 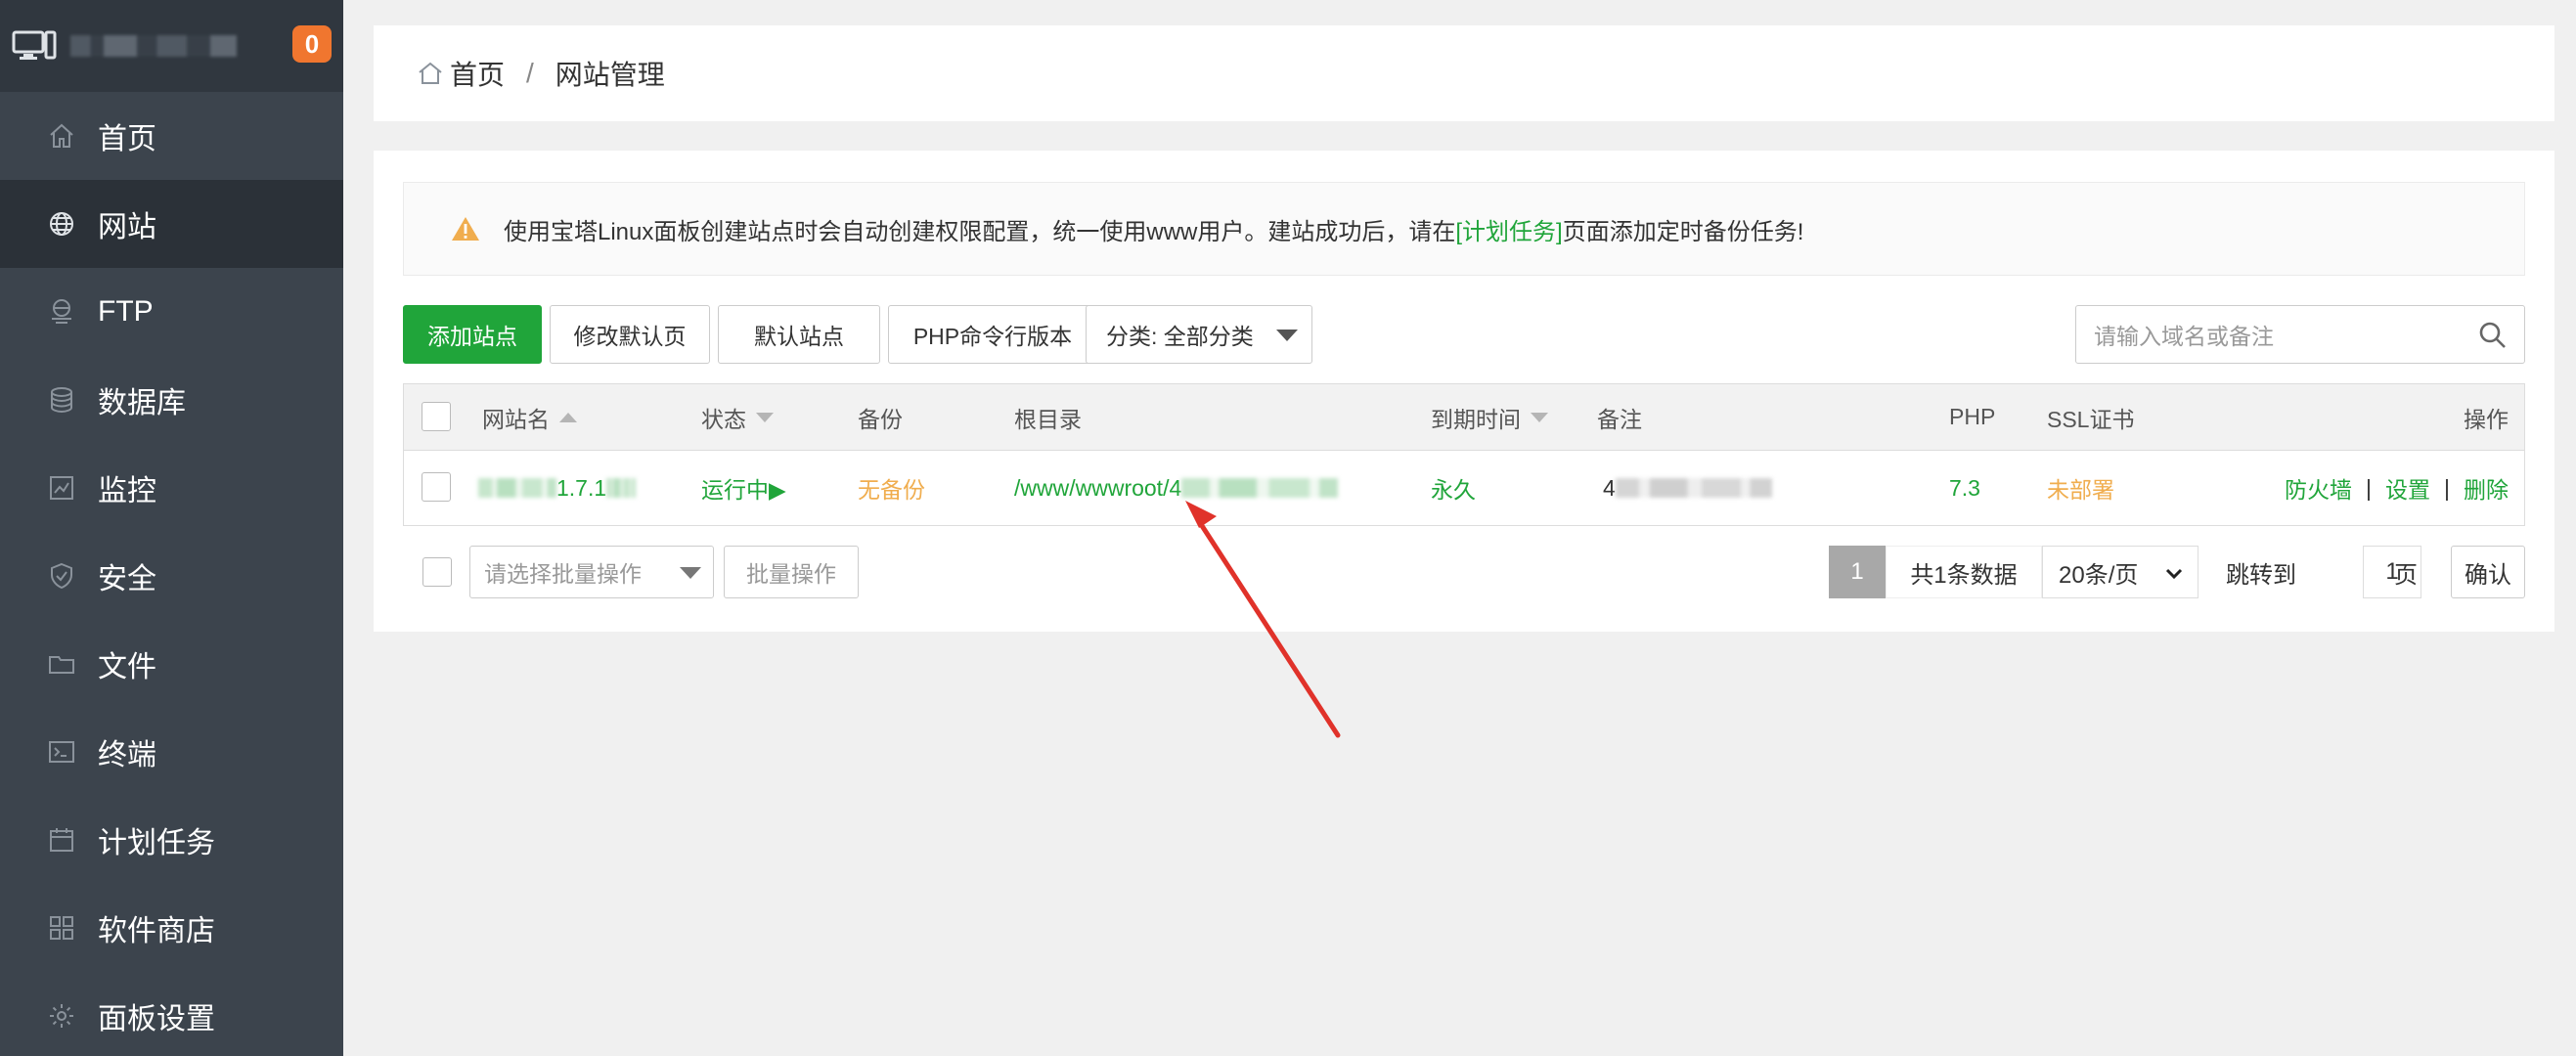 What do you see at coordinates (156, 931) in the screenshot?
I see `sidebar-item-label: 软件商店` at bounding box center [156, 931].